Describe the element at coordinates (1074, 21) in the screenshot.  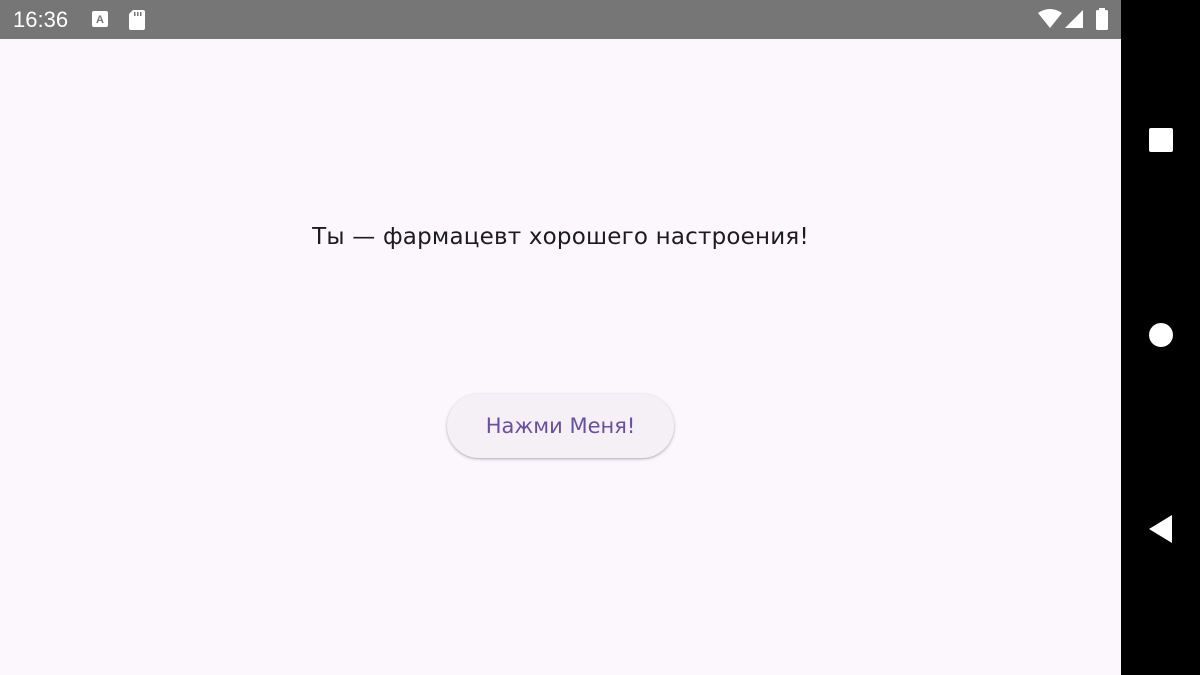
I see `cell-signal-icon` at that location.